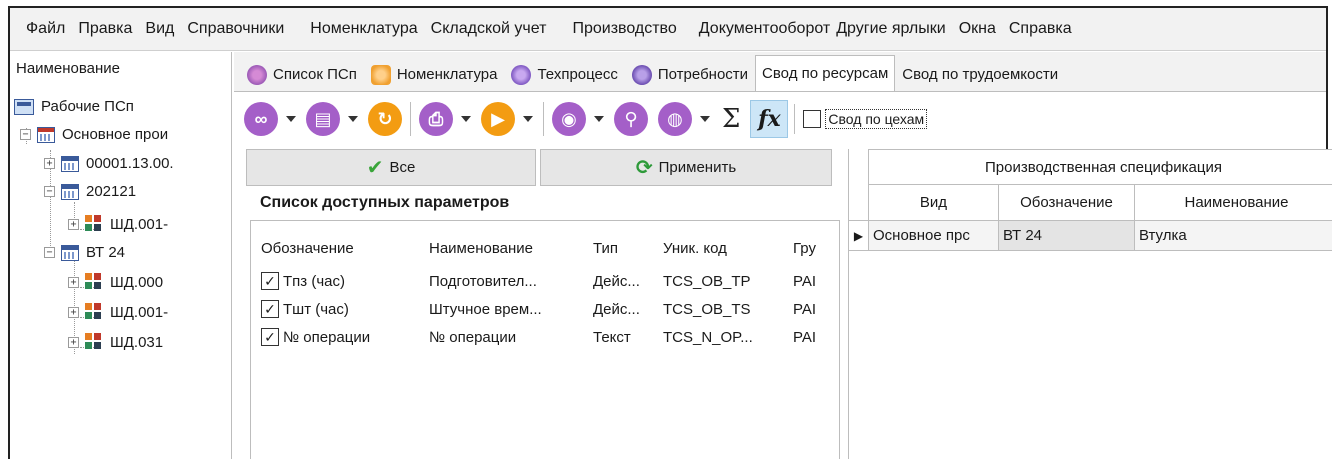 This screenshot has height=459, width=1332. Describe the element at coordinates (261, 119) in the screenshot. I see `link-icon: ∞` at that location.